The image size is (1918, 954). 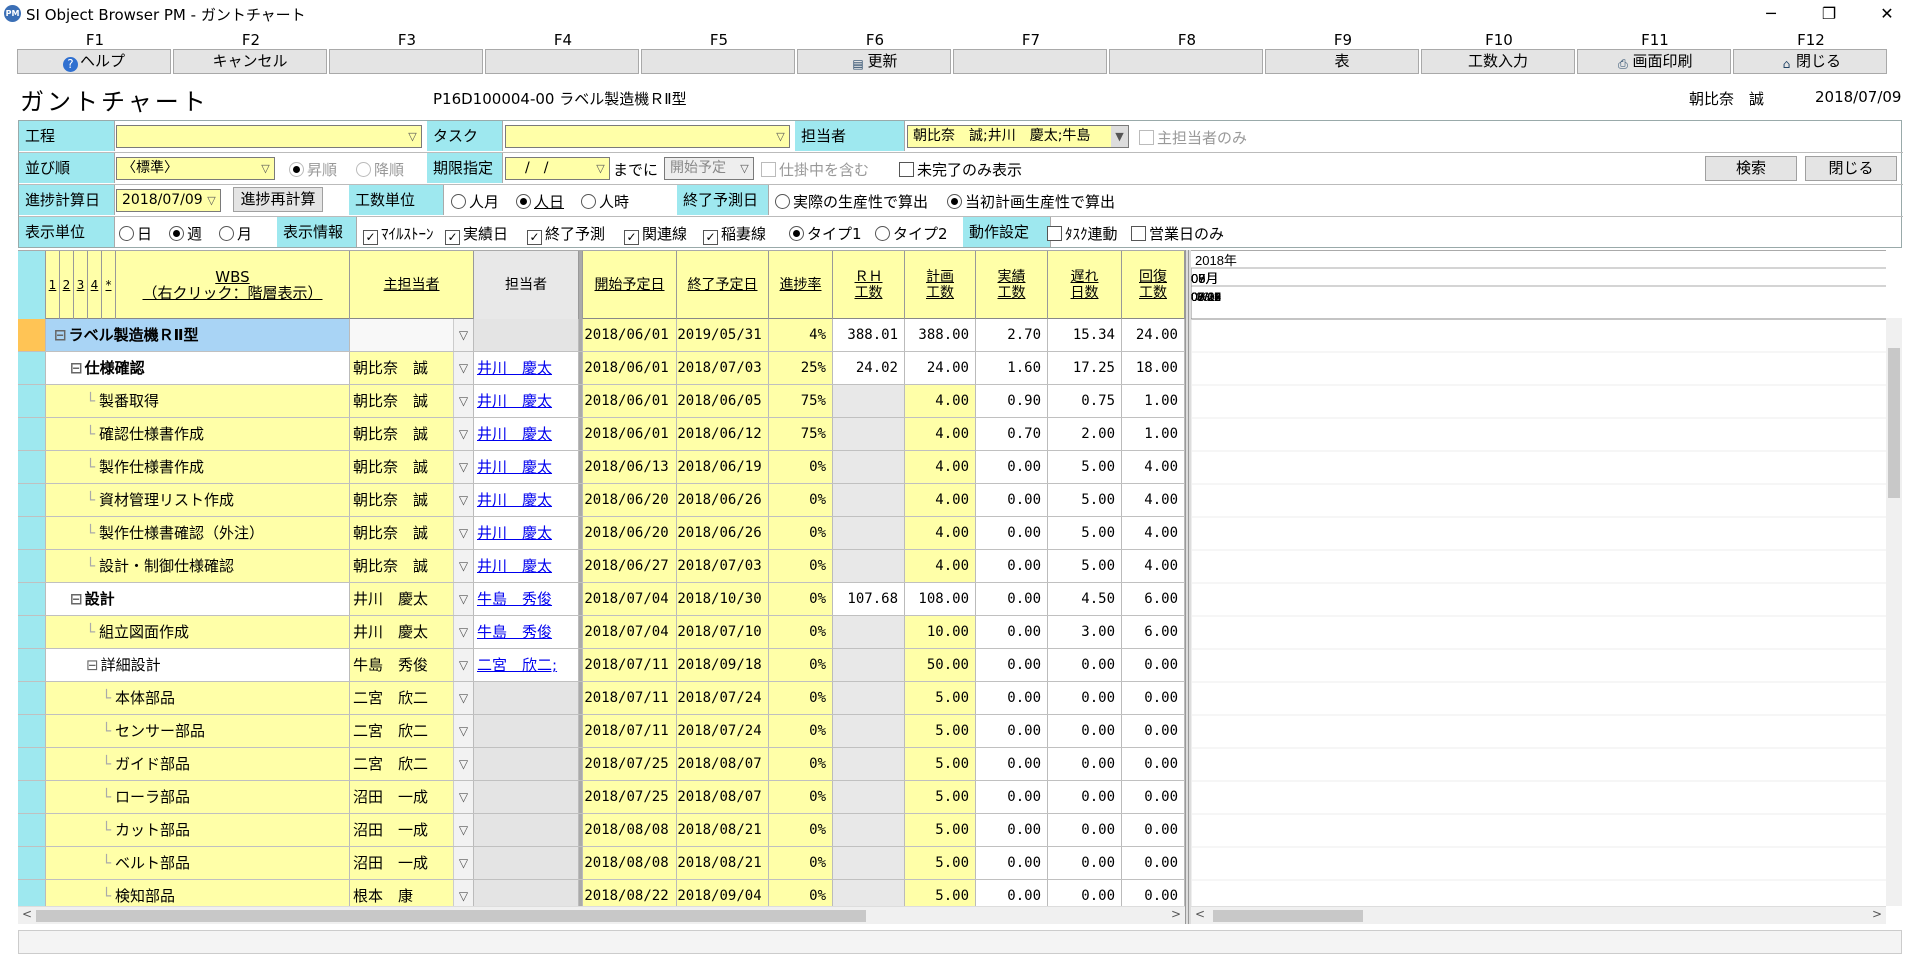 What do you see at coordinates (1851, 168) in the screenshot?
I see `close-filter-button: 閉じる` at bounding box center [1851, 168].